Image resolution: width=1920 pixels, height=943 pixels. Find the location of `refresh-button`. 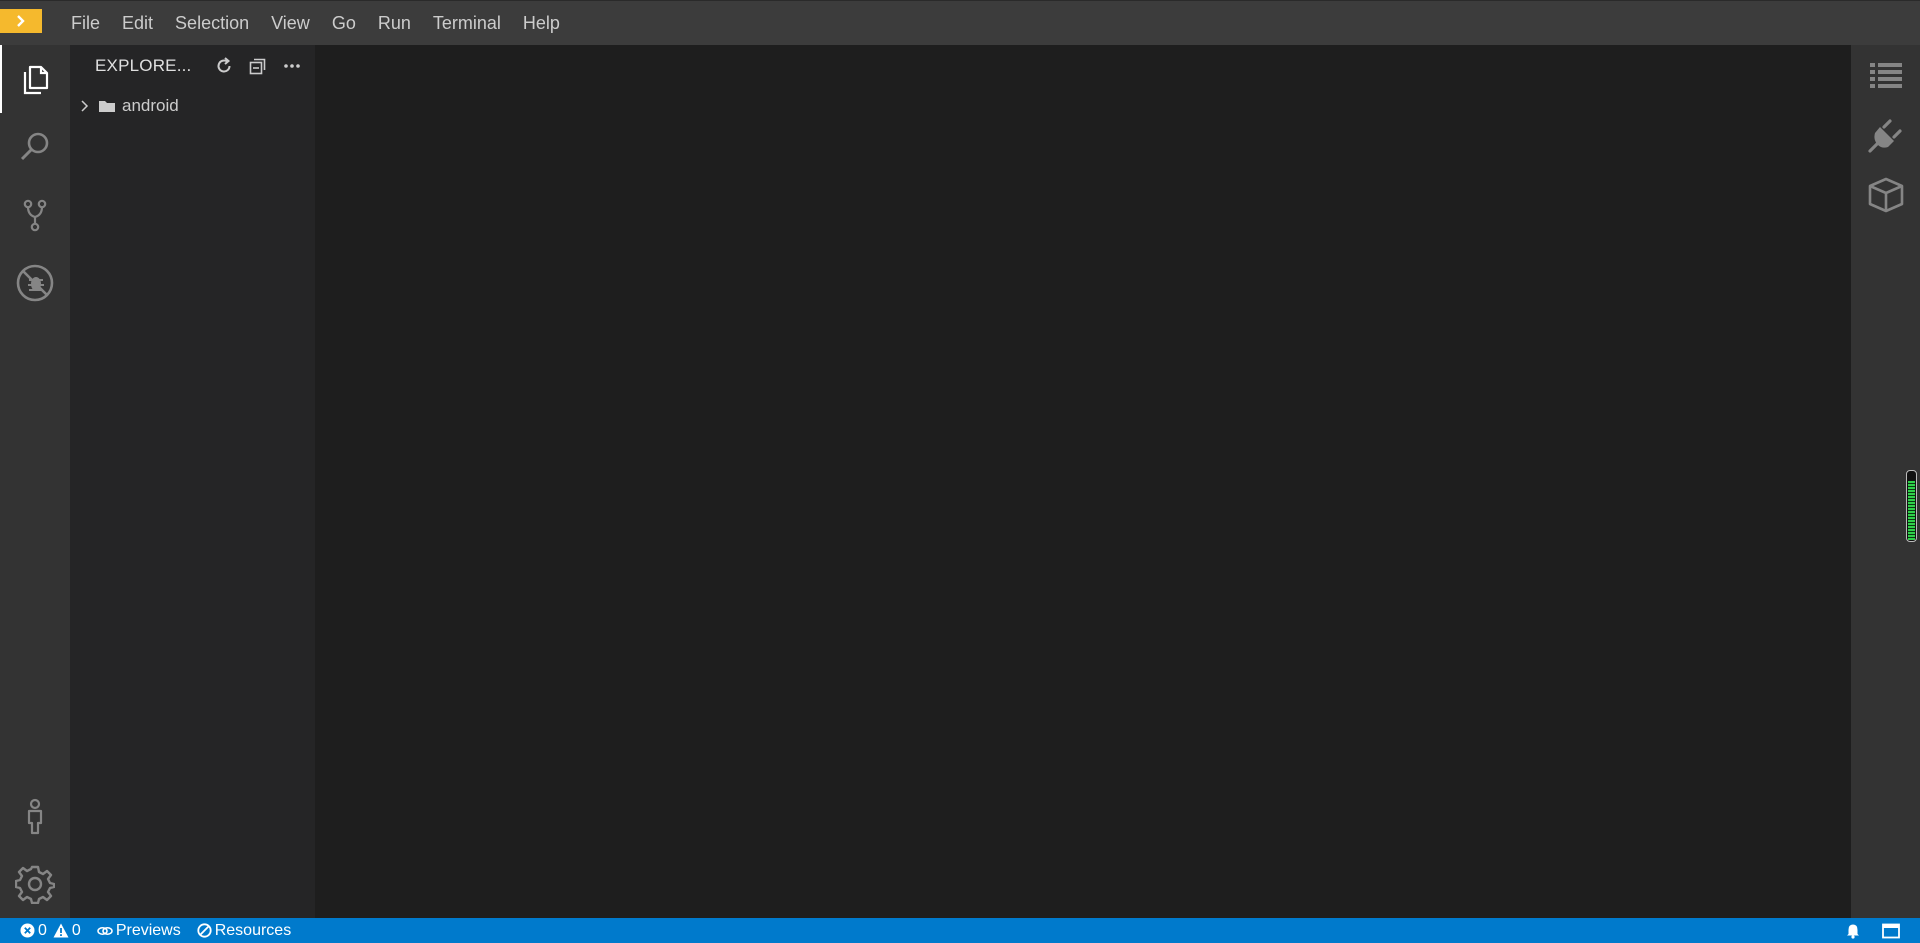

refresh-button is located at coordinates (224, 66).